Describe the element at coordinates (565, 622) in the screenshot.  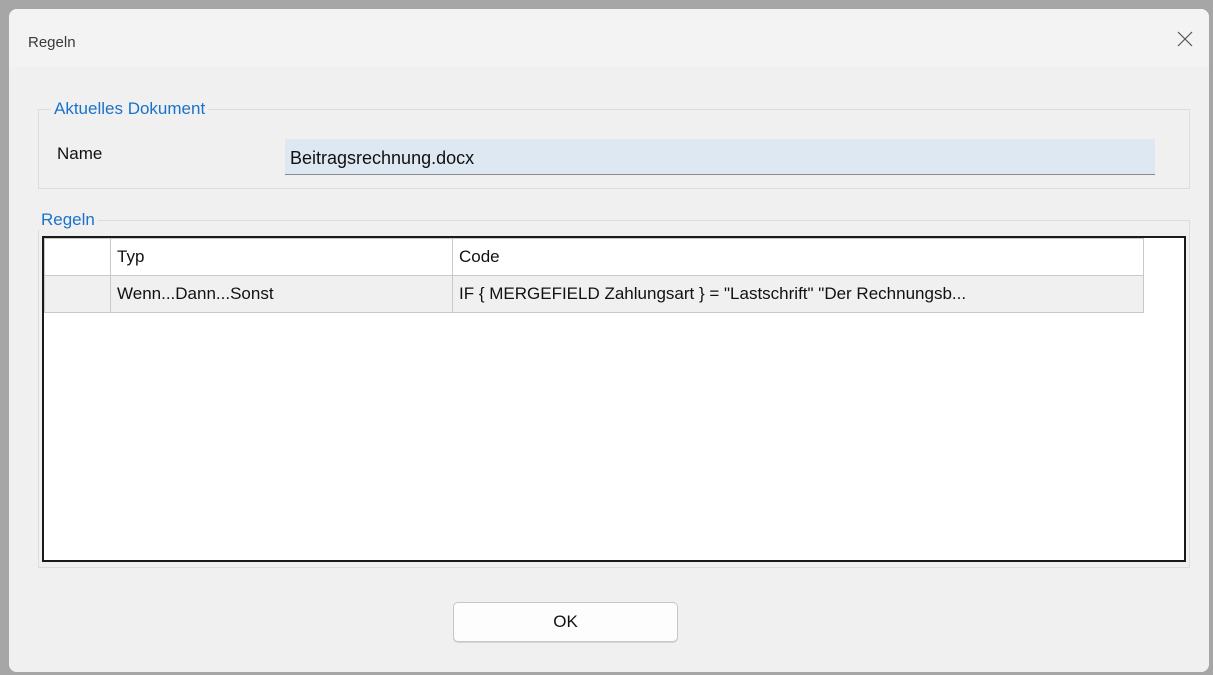
I see `ok-button: OK` at that location.